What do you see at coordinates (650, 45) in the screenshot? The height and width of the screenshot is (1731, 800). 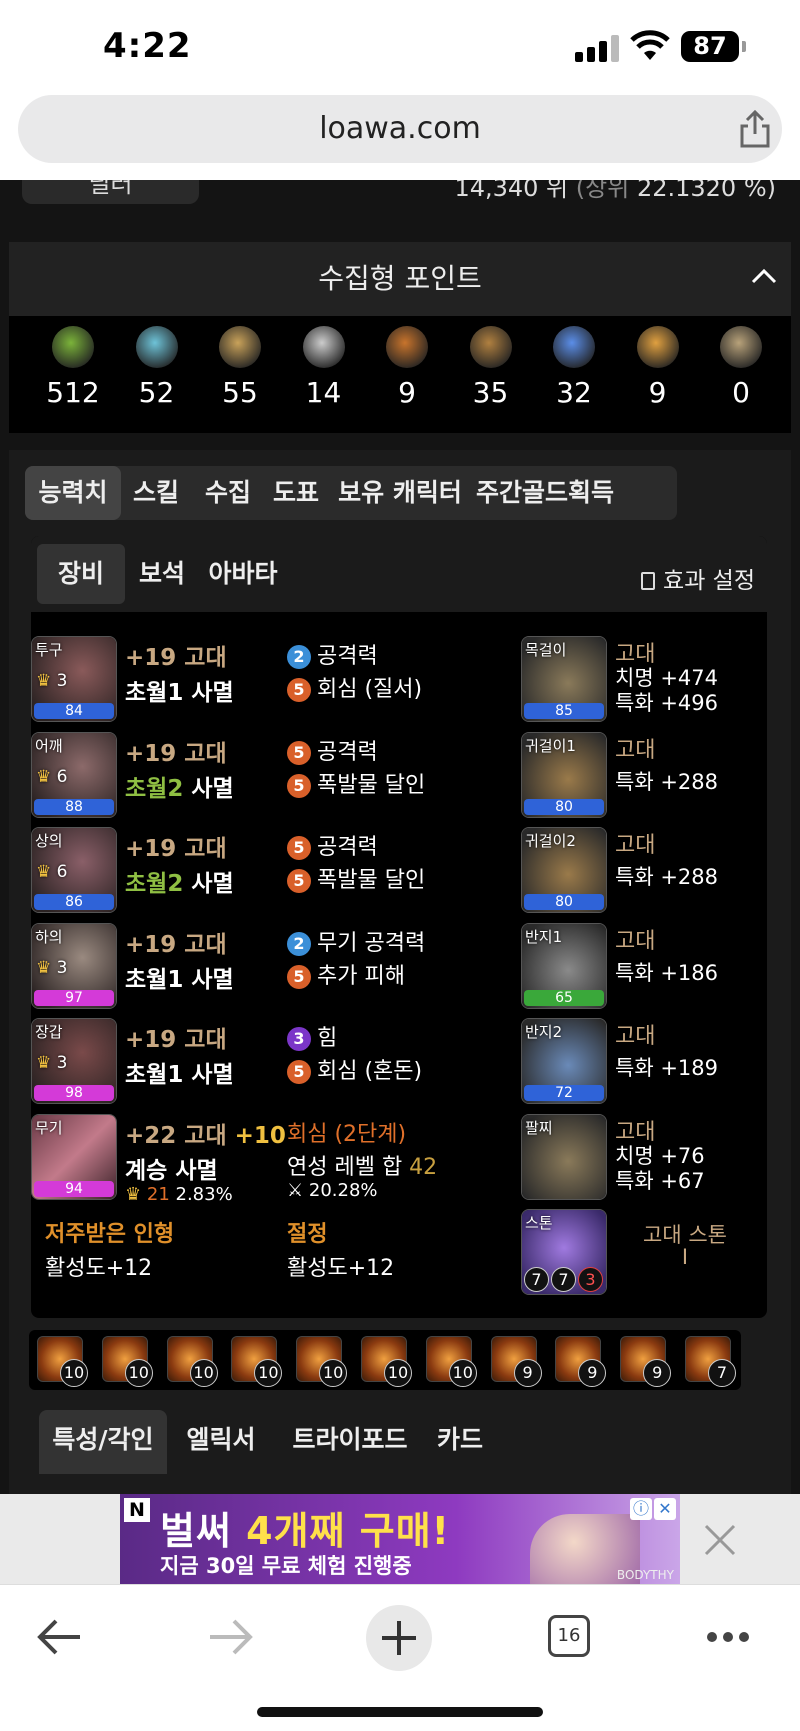 I see `wifi-icon` at bounding box center [650, 45].